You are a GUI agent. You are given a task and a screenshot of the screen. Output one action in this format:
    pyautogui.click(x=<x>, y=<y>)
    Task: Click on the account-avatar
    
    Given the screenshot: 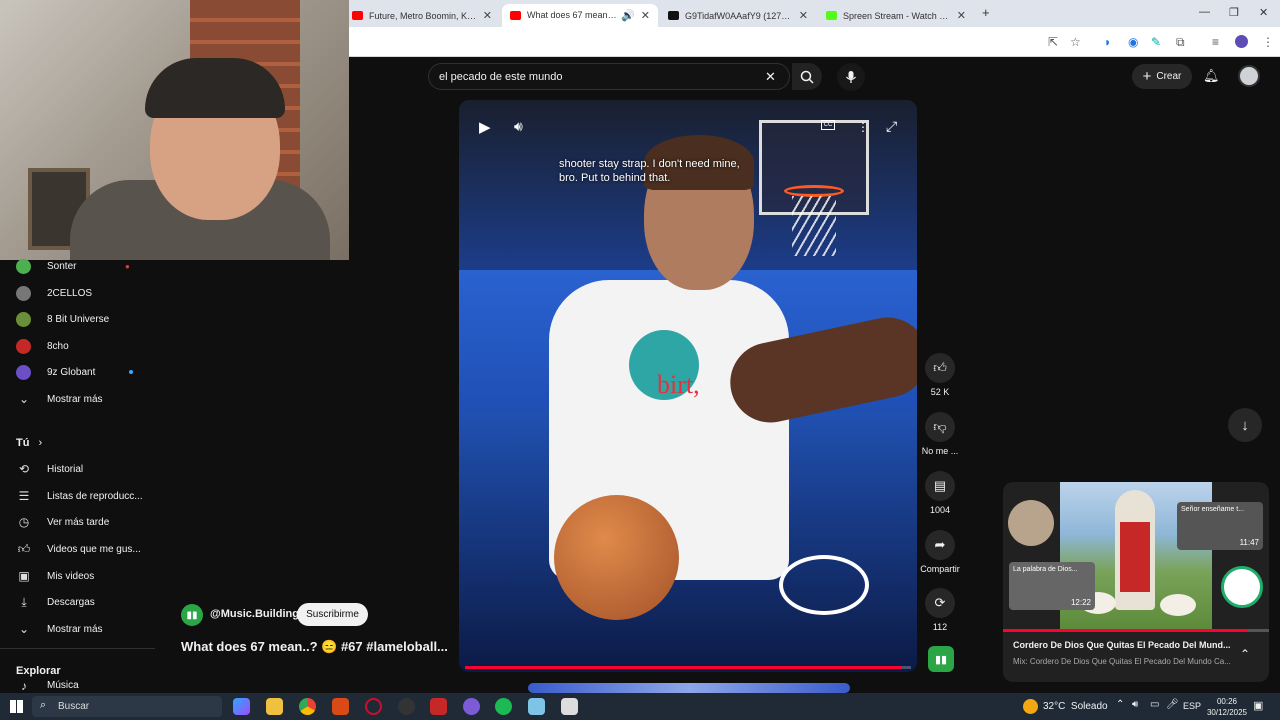 What is the action you would take?
    pyautogui.click(x=1249, y=76)
    